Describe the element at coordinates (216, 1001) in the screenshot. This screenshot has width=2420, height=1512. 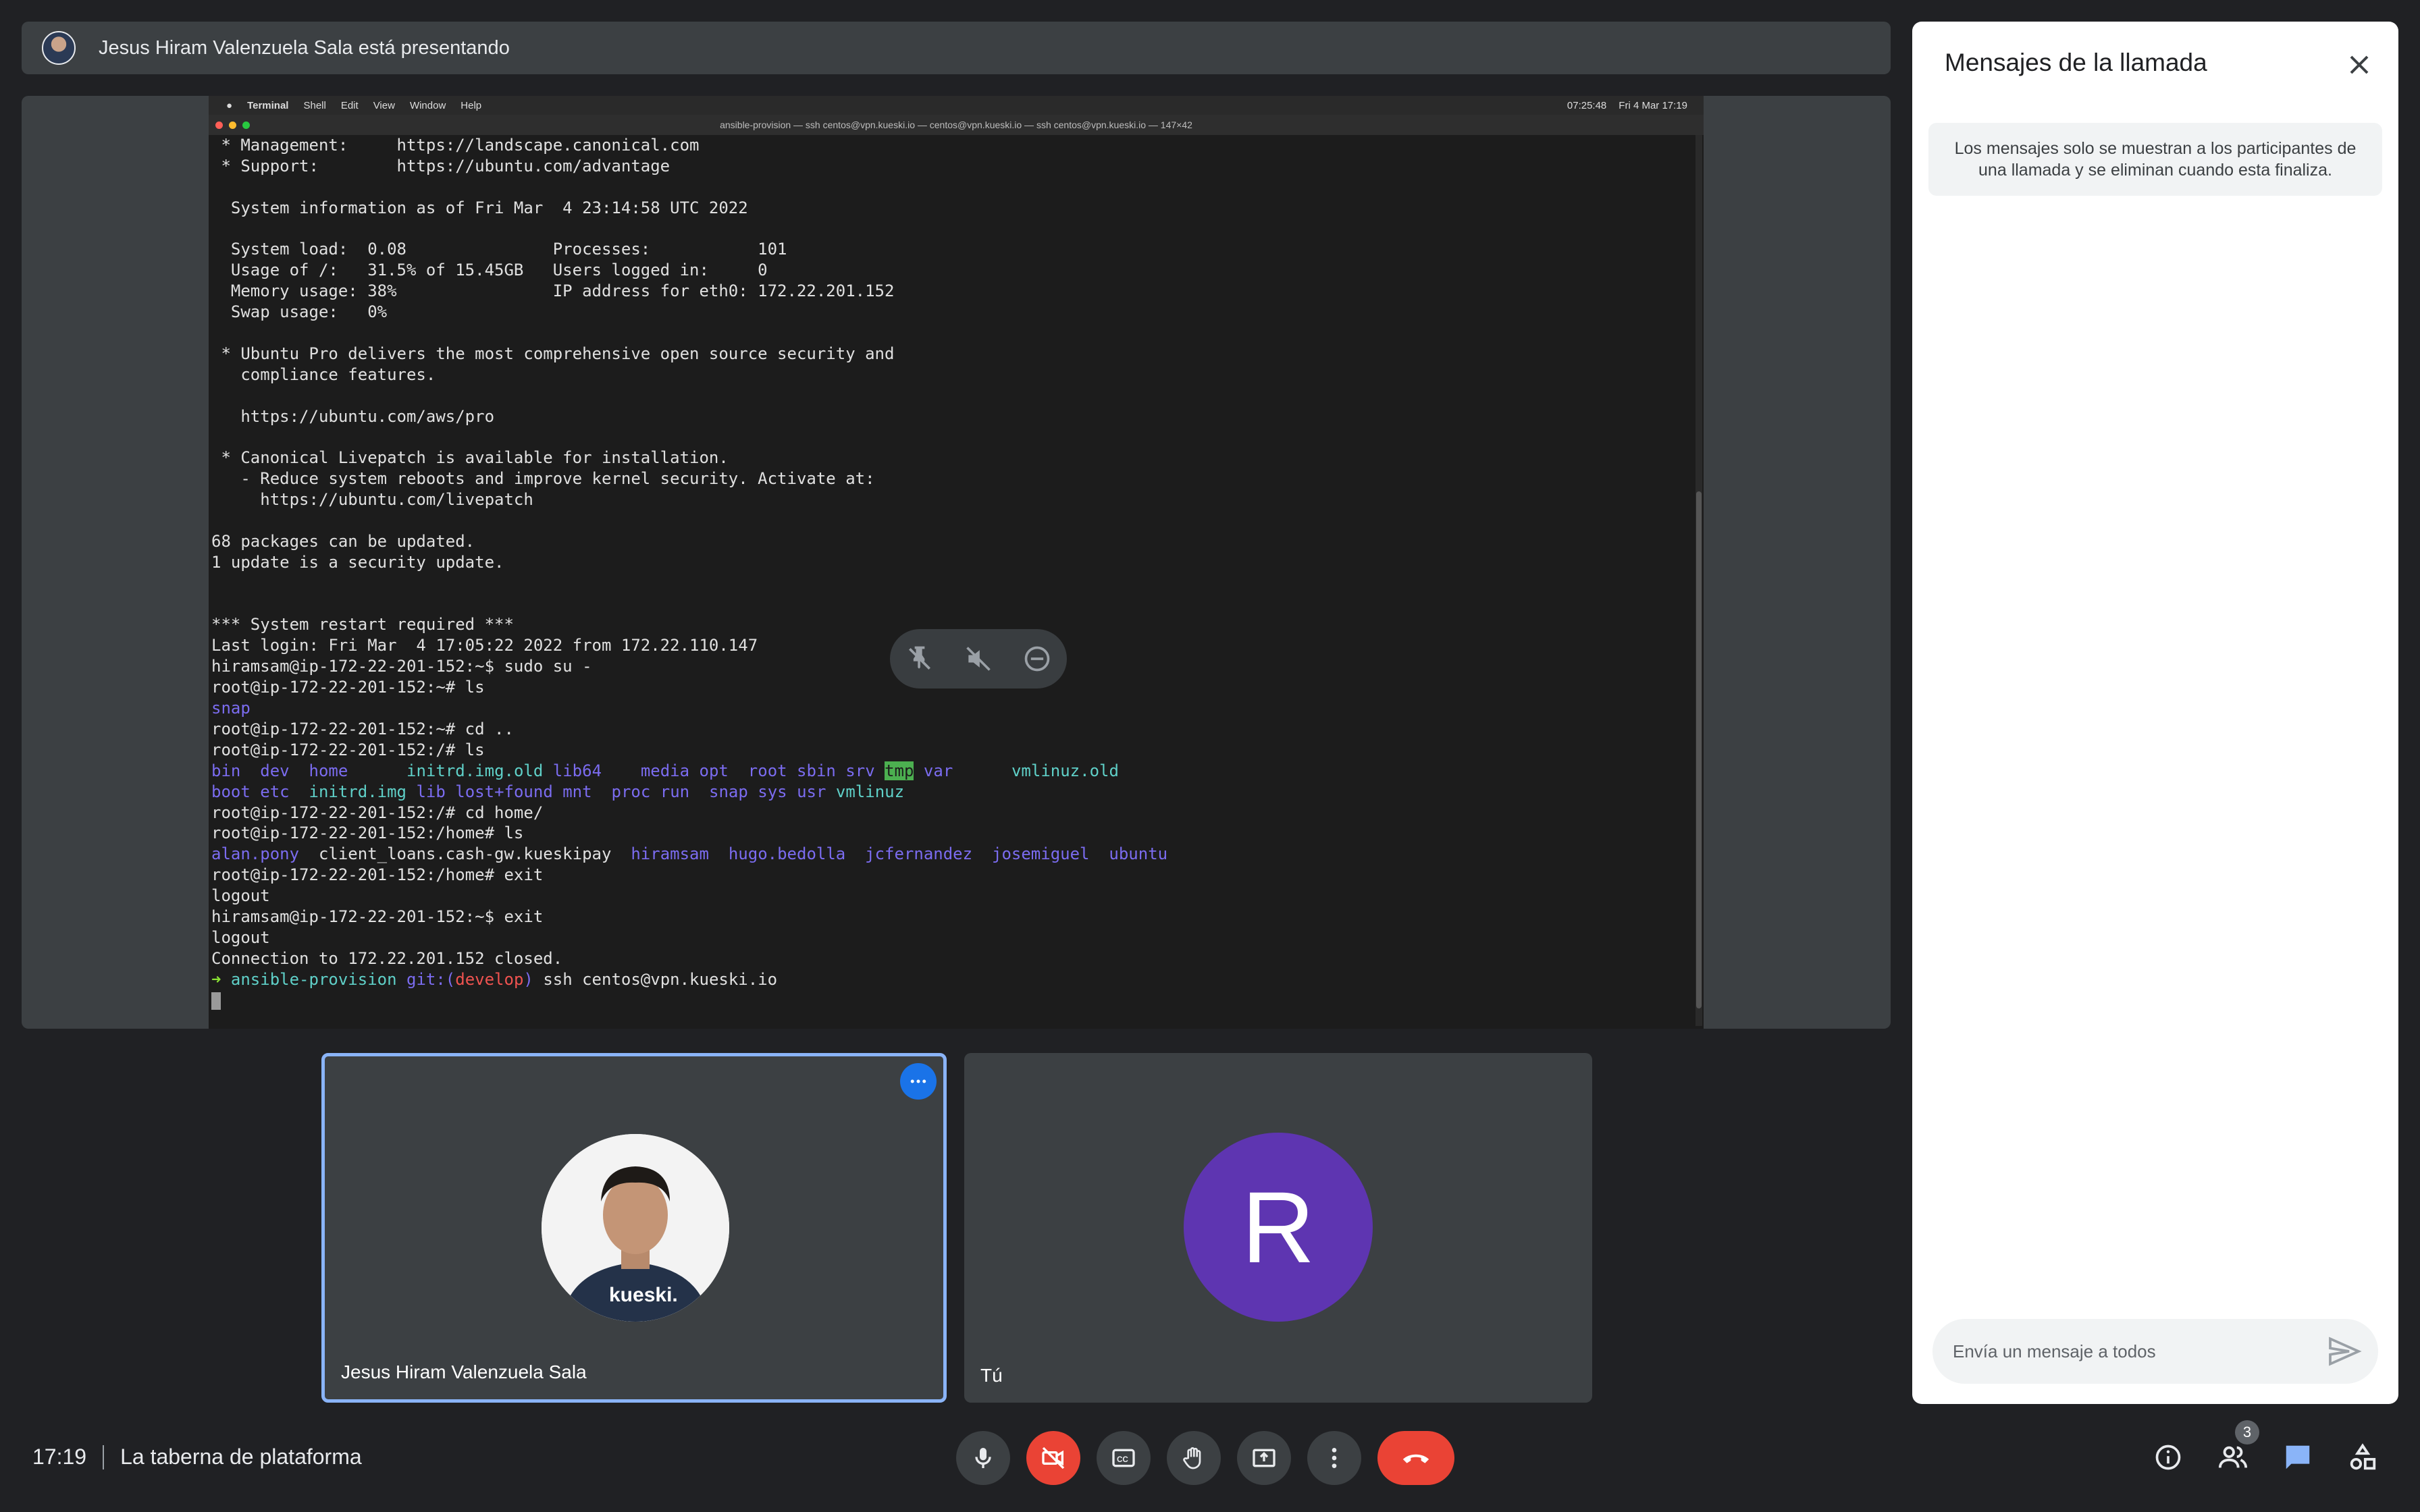
I see `terminal-cursor` at that location.